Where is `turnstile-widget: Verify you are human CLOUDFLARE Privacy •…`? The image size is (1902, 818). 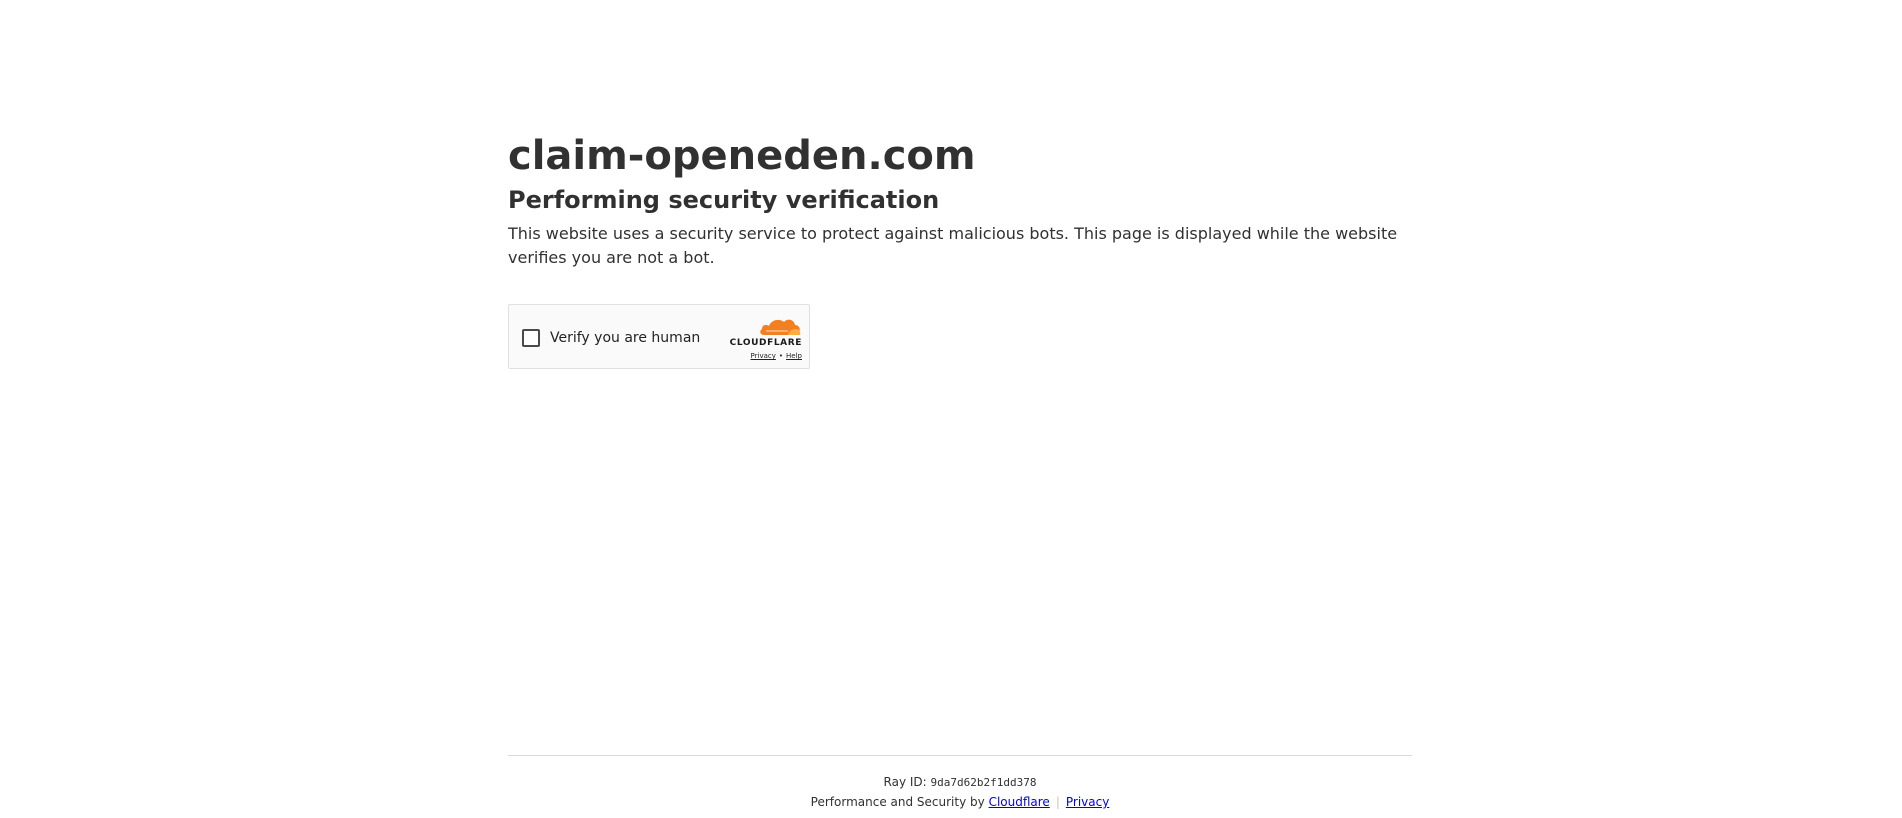 turnstile-widget: Verify you are human CLOUDFLARE Privacy •… is located at coordinates (659, 336).